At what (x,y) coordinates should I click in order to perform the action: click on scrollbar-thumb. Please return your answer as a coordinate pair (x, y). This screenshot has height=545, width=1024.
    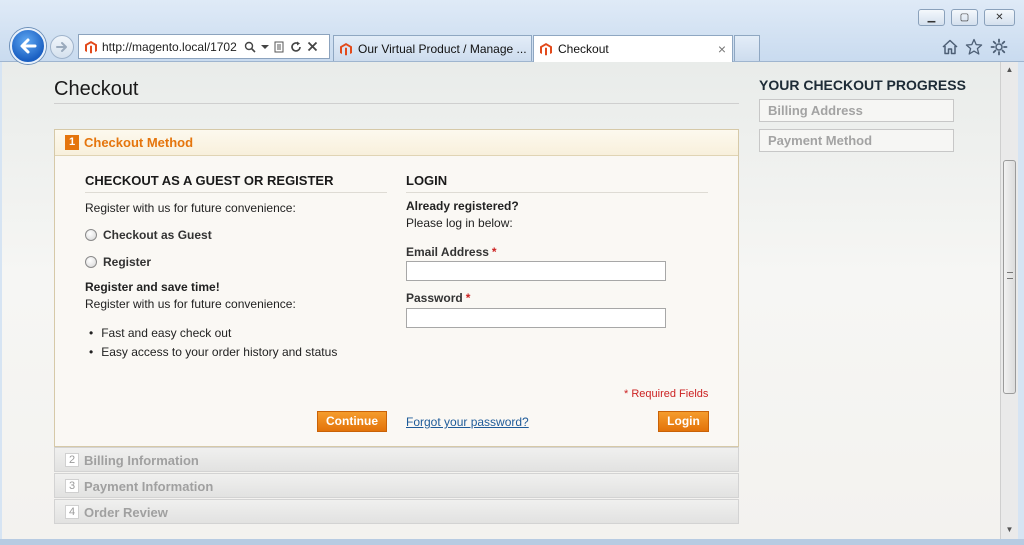
    Looking at the image, I should click on (1009, 277).